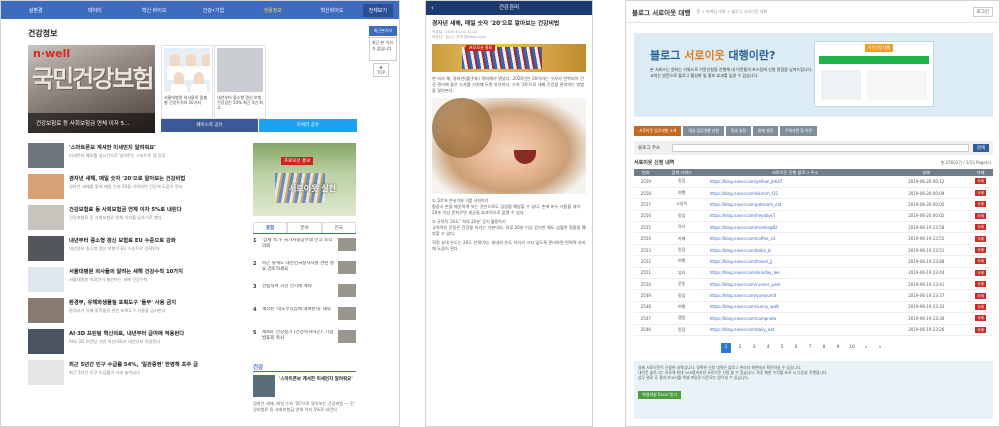  I want to click on doctor-card: 서울대병원 의사들의 맞춤형 건강주치의 10가지, so click(187, 82).